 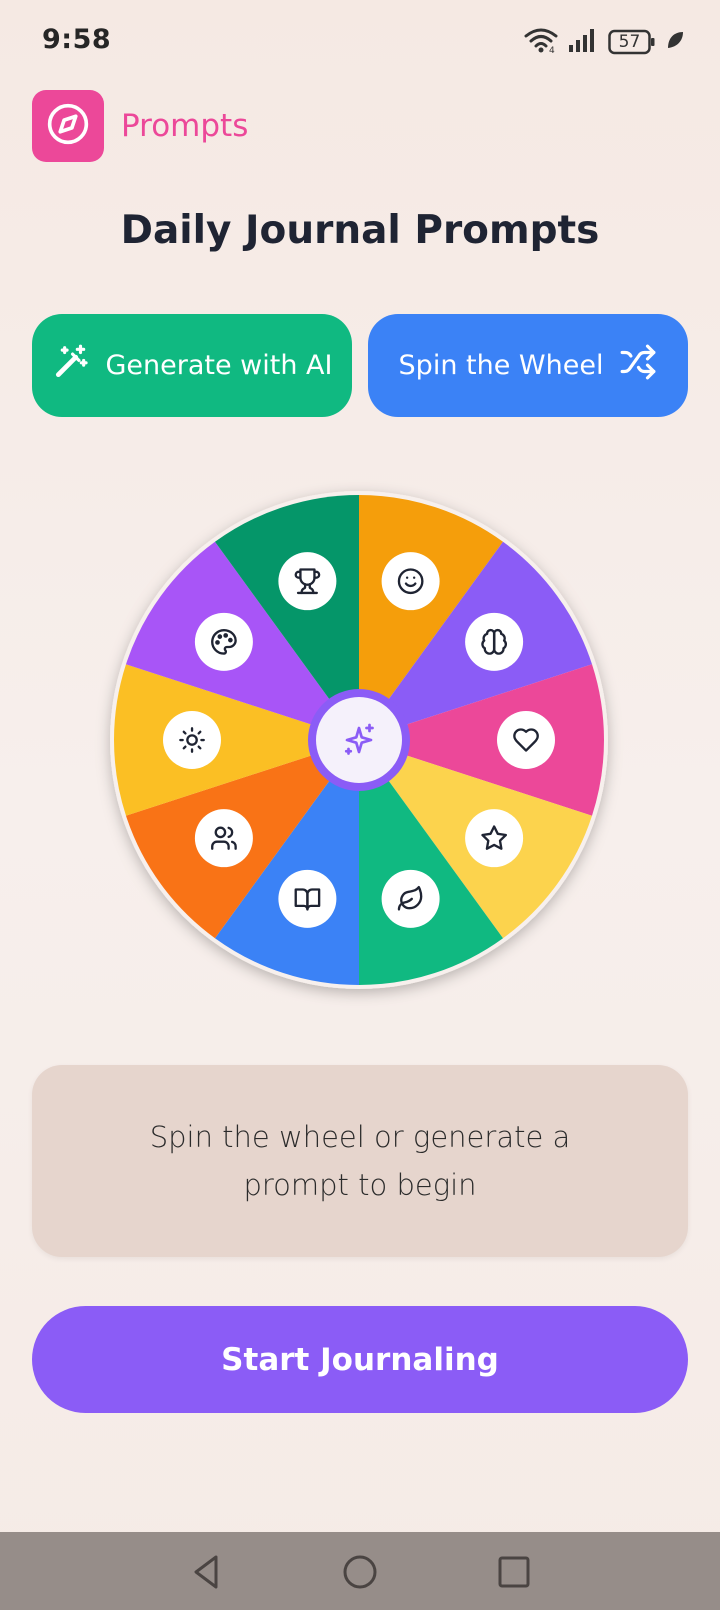 I want to click on sun-icon, so click(x=192, y=740).